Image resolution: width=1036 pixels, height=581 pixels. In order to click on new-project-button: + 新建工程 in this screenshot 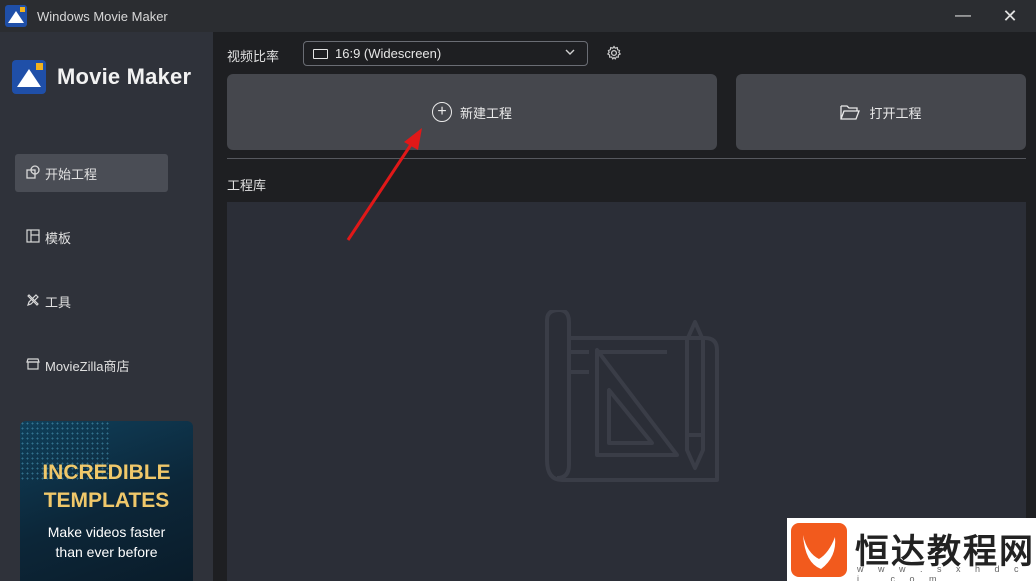, I will do `click(472, 112)`.